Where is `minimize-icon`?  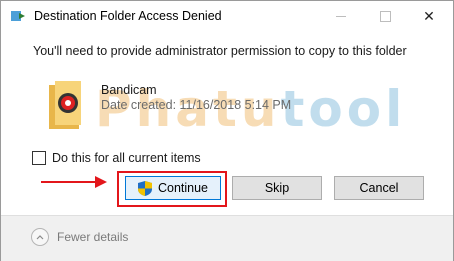
minimize-icon is located at coordinates (341, 16).